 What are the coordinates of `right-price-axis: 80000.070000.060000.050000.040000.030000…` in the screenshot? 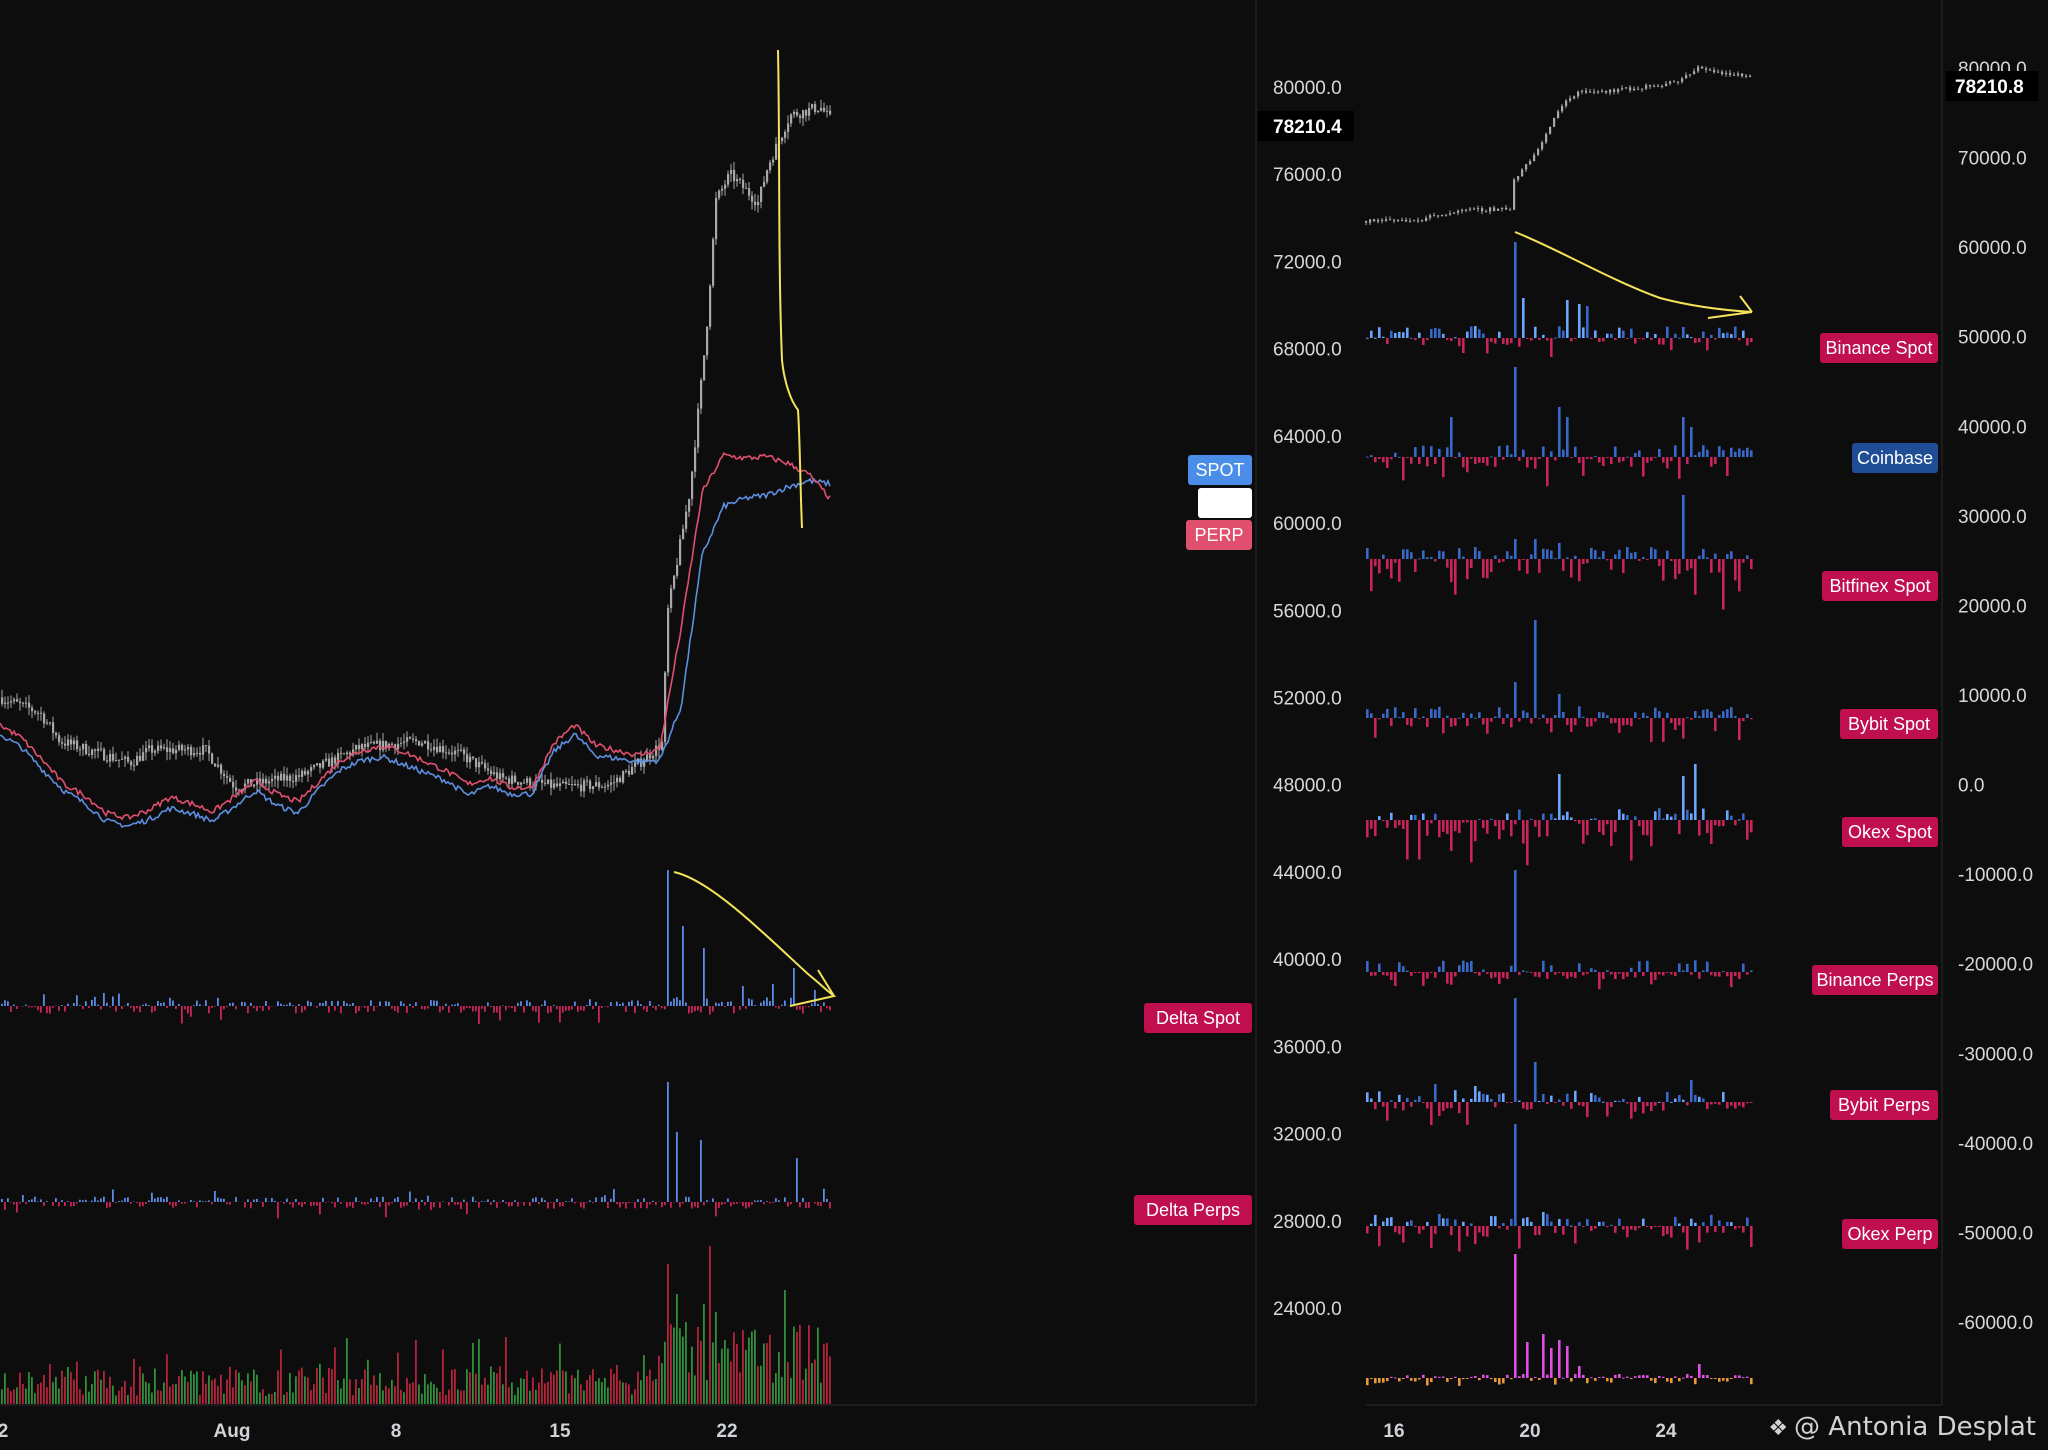 It's located at (1992, 696).